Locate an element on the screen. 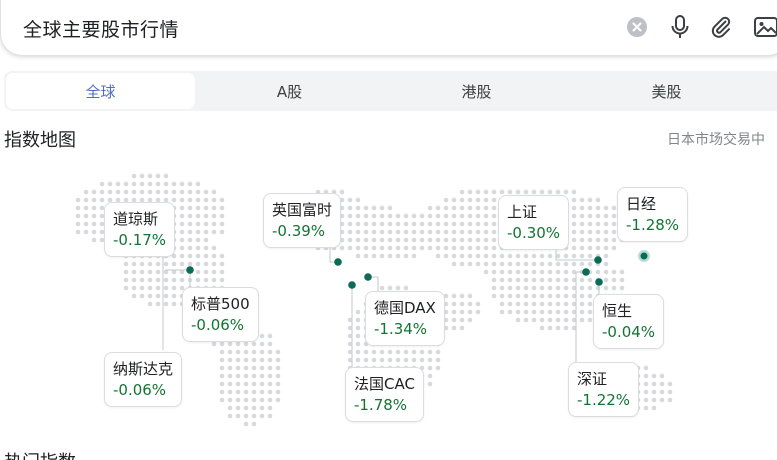 This screenshot has height=460, width=777. mic-icon is located at coordinates (680, 27).